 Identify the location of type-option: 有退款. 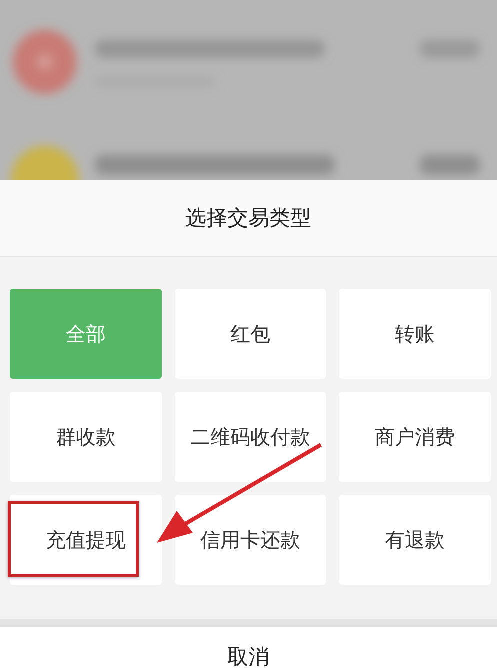
(415, 540).